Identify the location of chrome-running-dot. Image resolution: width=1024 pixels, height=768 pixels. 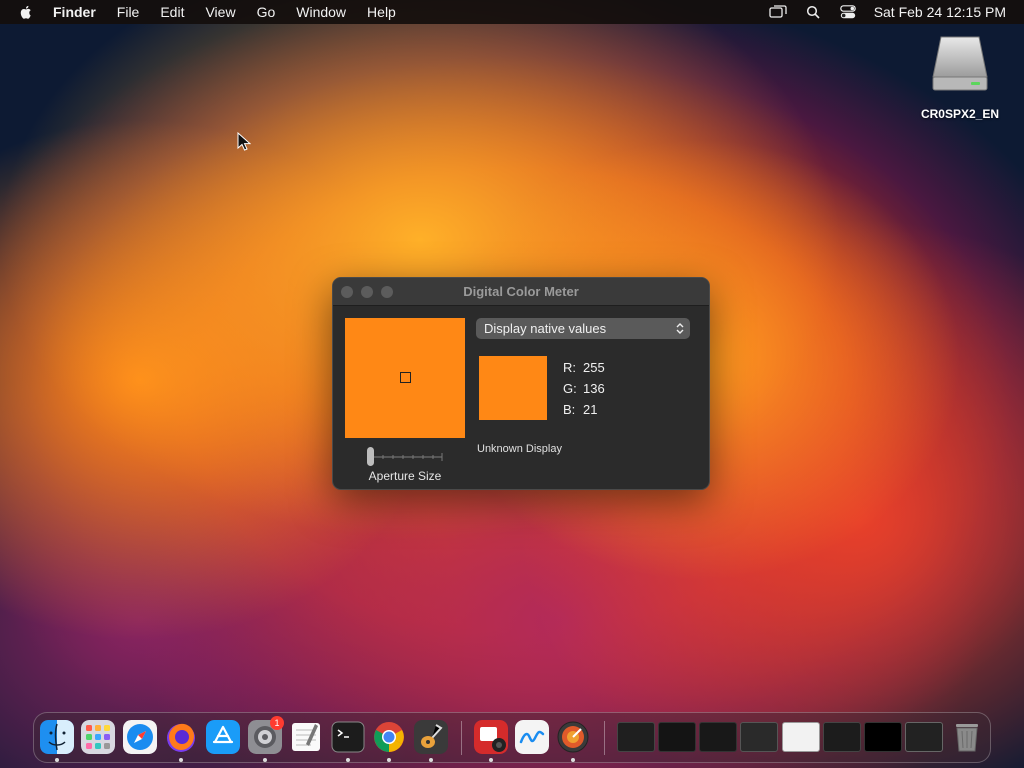
(389, 760).